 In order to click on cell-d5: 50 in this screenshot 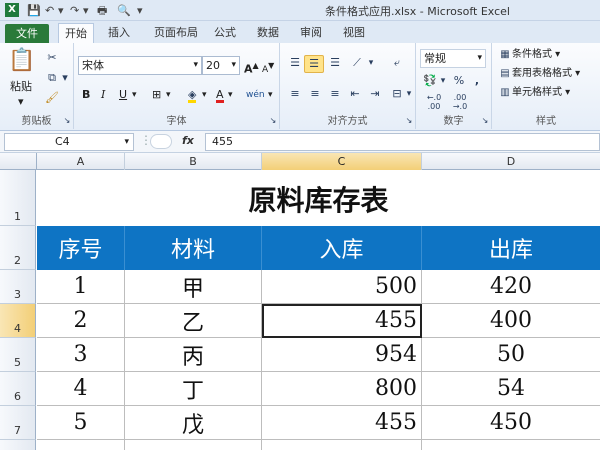, I will do `click(511, 355)`.